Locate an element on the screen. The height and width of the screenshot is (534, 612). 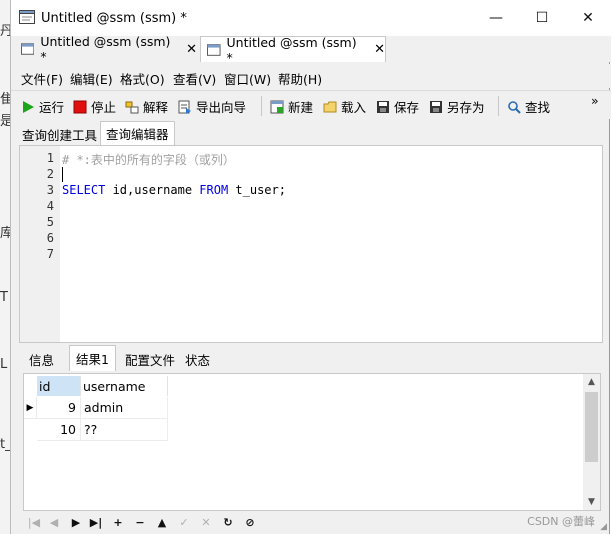
column-header-id: id is located at coordinates (59, 386).